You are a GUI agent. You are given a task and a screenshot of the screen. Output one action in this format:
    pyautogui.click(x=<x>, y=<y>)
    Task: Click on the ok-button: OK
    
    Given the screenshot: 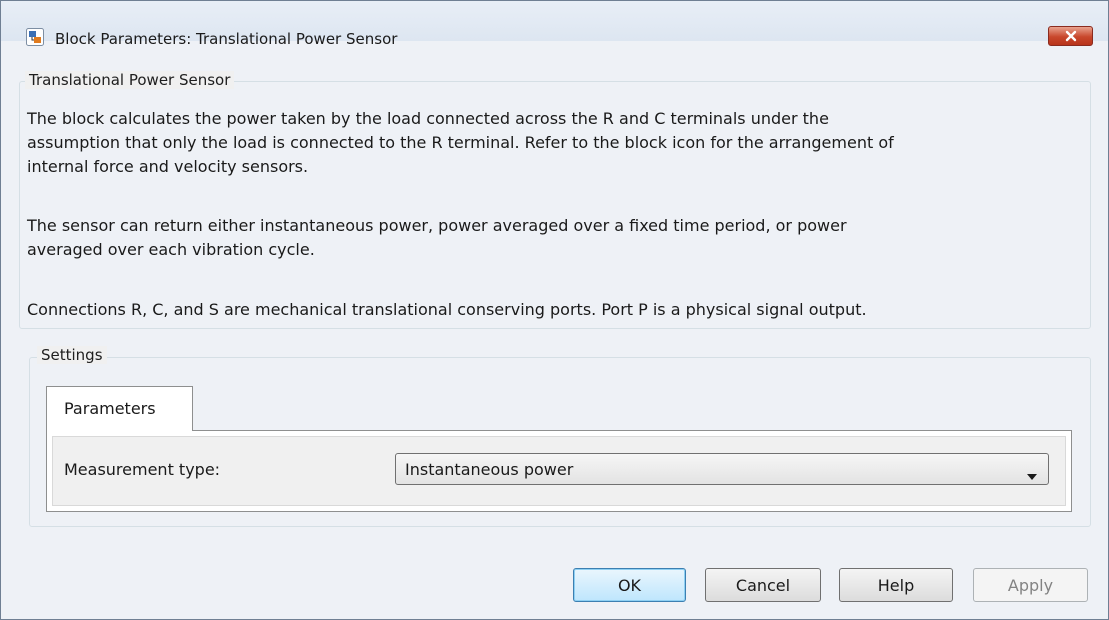 What is the action you would take?
    pyautogui.click(x=629, y=585)
    